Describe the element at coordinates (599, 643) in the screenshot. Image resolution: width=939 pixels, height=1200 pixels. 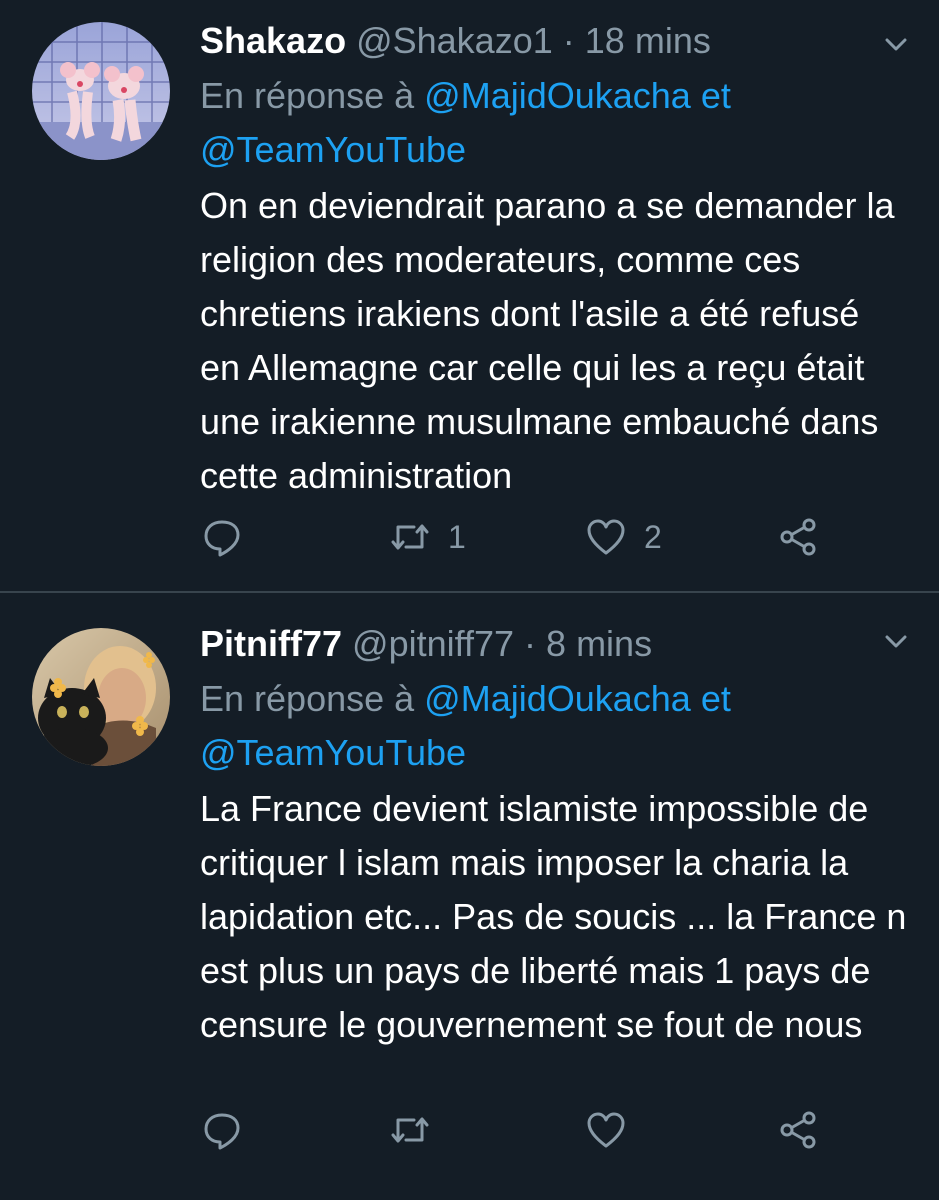
I see `timestamp: 8 mins` at that location.